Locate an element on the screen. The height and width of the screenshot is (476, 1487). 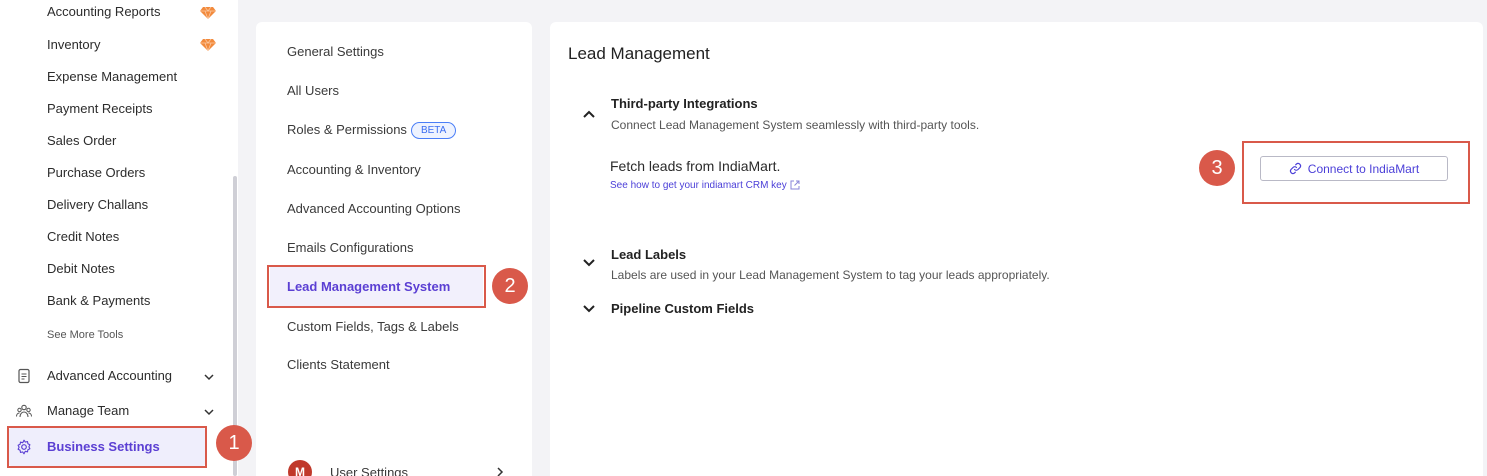
crm-key-help-link: See how to get your indiamart CRM key is located at coordinates (705, 185).